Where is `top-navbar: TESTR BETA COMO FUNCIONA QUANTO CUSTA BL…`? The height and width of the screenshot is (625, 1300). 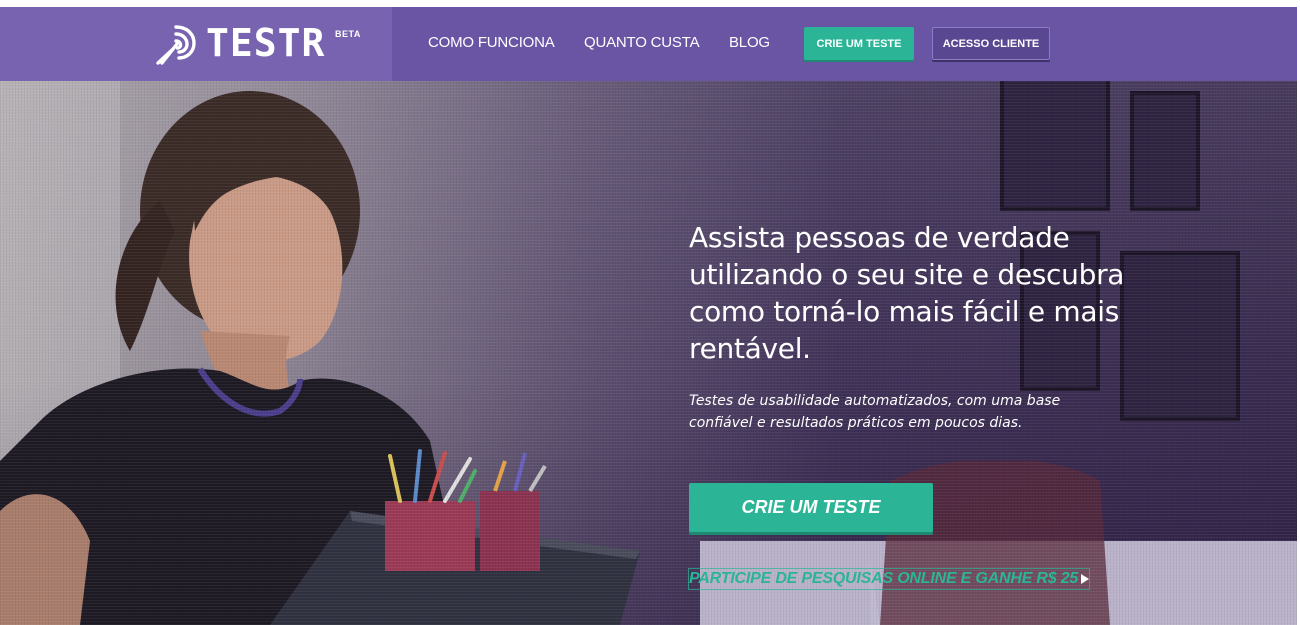
top-navbar: TESTR BETA COMO FUNCIONA QUANTO CUSTA BL… is located at coordinates (648, 44).